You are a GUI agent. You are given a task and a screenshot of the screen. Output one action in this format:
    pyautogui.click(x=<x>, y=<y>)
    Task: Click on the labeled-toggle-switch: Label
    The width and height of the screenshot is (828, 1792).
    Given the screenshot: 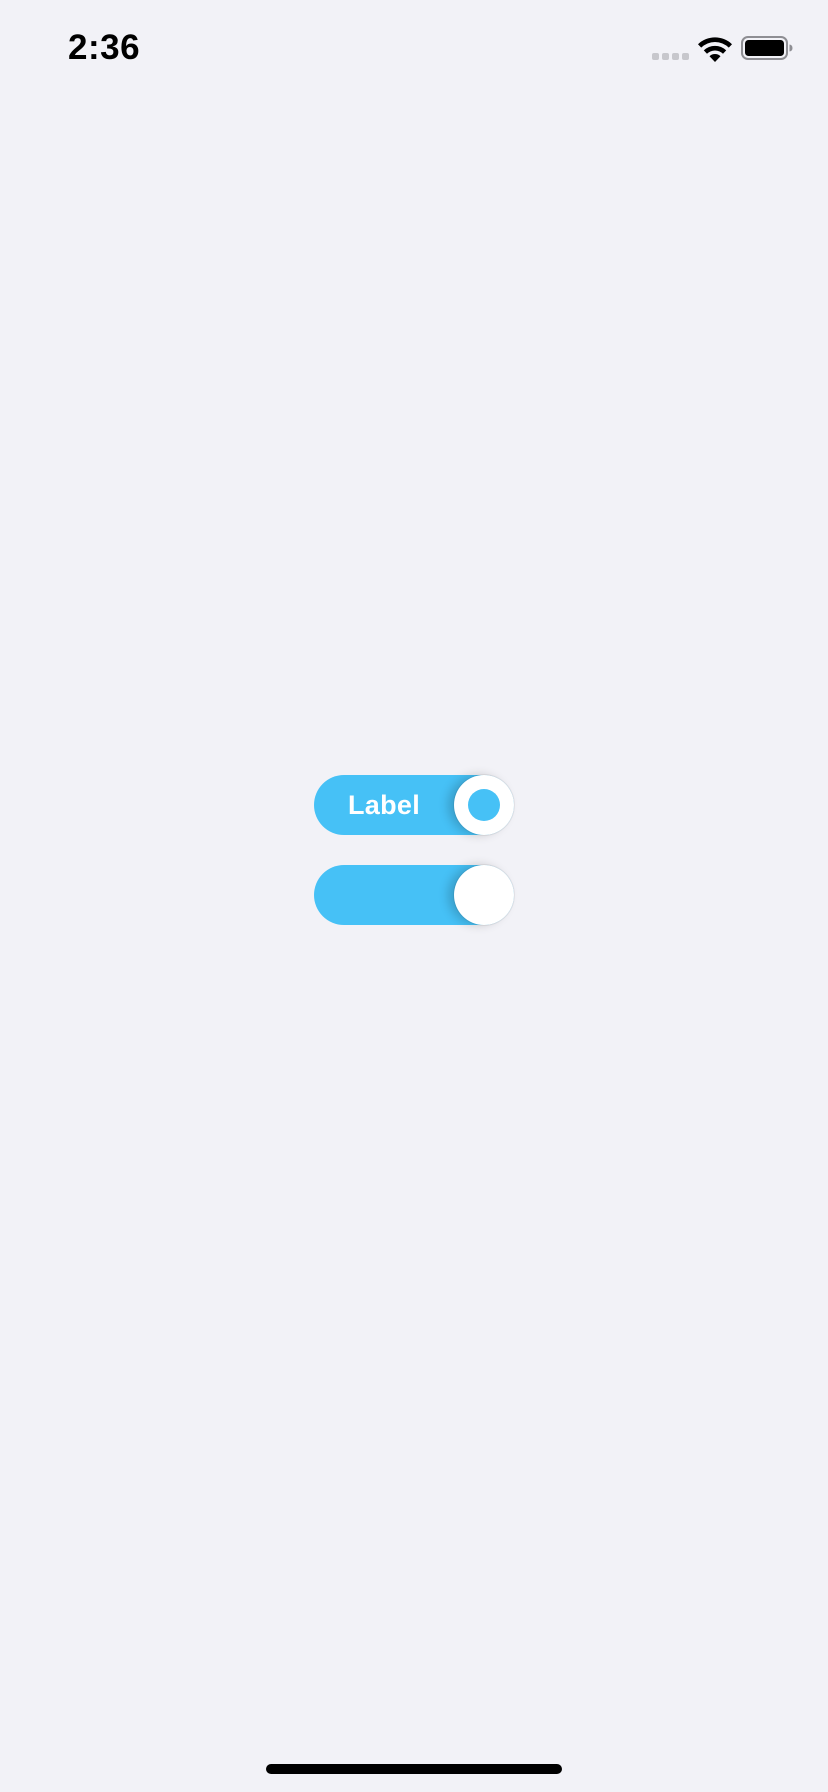 What is the action you would take?
    pyautogui.click(x=414, y=805)
    